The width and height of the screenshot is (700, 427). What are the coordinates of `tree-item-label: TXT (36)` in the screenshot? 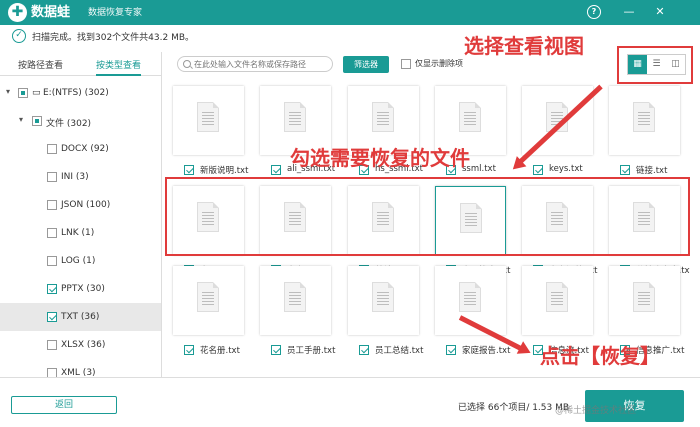 It's located at (80, 317).